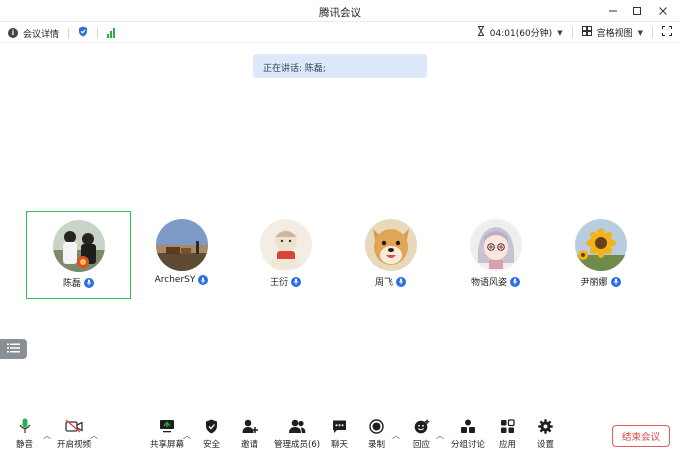 The image size is (680, 454). What do you see at coordinates (377, 445) in the screenshot?
I see `record-label: 录制` at bounding box center [377, 445].